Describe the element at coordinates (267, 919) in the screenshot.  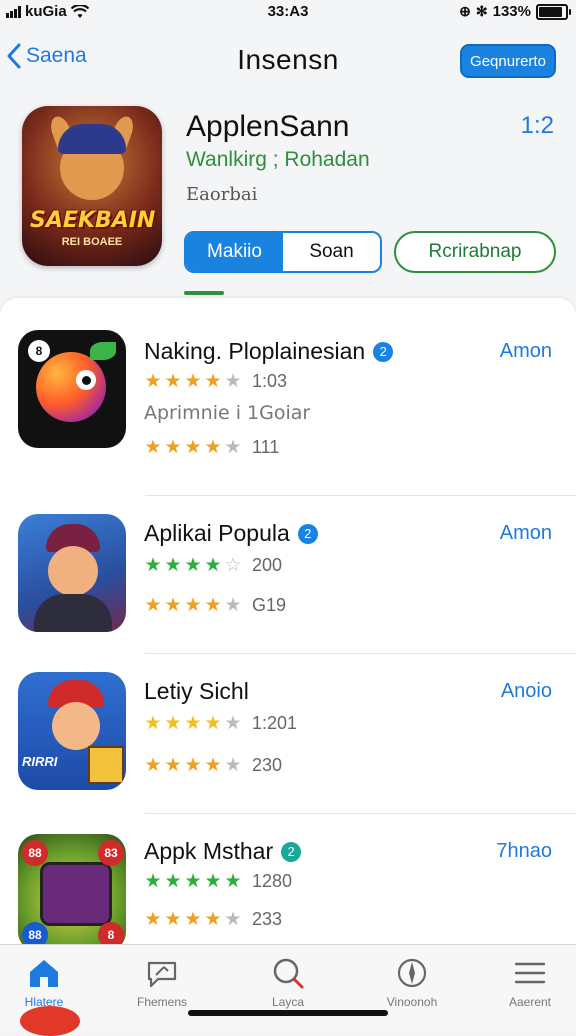
I see `rating-count-secondary: 233` at that location.